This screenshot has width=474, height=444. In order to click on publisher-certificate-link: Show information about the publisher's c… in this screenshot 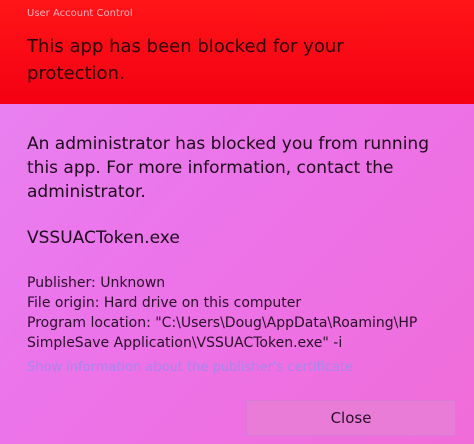, I will do `click(190, 367)`.